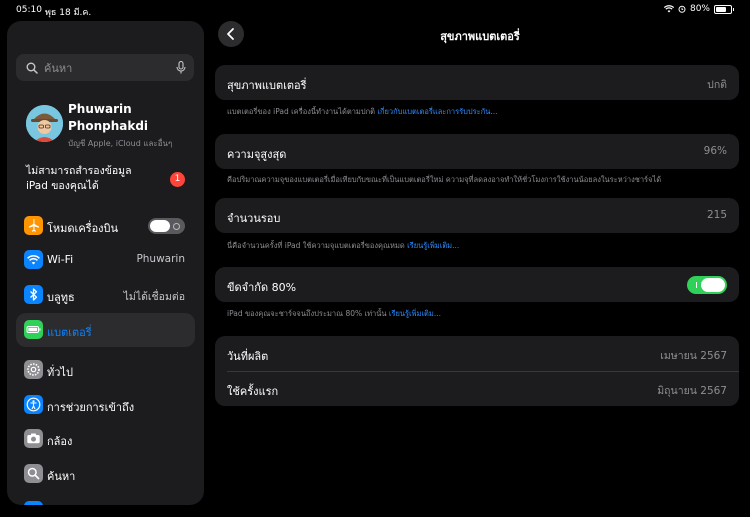  What do you see at coordinates (105, 260) in the screenshot?
I see `sidebar-item-wifi: Wi-Fi Phuwarin` at bounding box center [105, 260].